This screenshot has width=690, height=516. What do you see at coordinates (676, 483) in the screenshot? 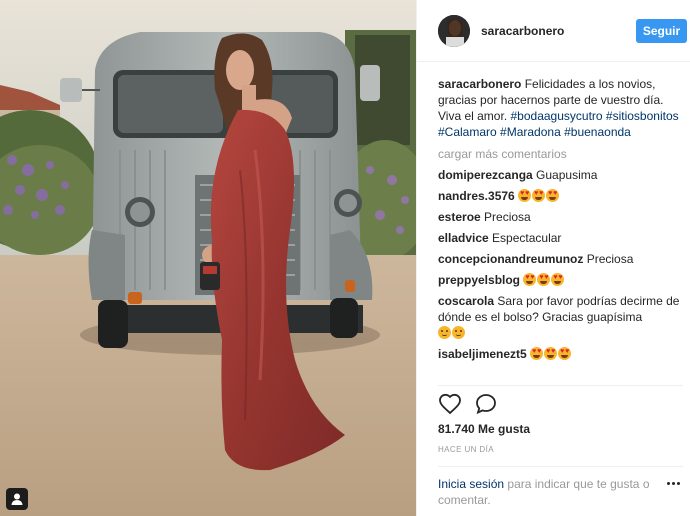
I see `more-options-icon` at bounding box center [676, 483].